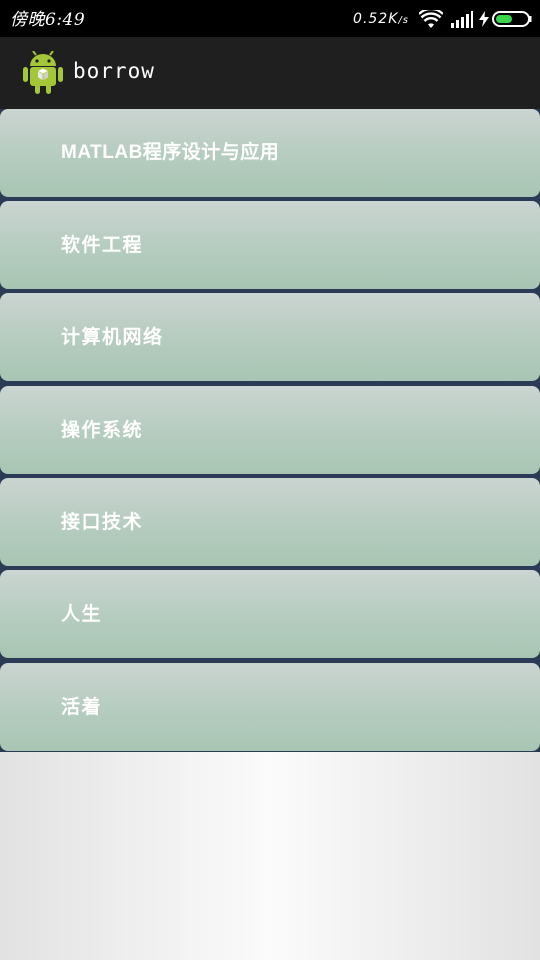  What do you see at coordinates (270, 73) in the screenshot?
I see `action-bar: borrow` at bounding box center [270, 73].